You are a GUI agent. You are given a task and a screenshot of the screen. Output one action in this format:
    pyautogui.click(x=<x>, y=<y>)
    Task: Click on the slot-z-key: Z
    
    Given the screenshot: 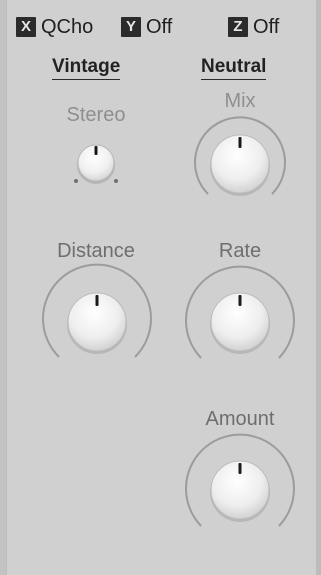 What is the action you would take?
    pyautogui.click(x=238, y=27)
    